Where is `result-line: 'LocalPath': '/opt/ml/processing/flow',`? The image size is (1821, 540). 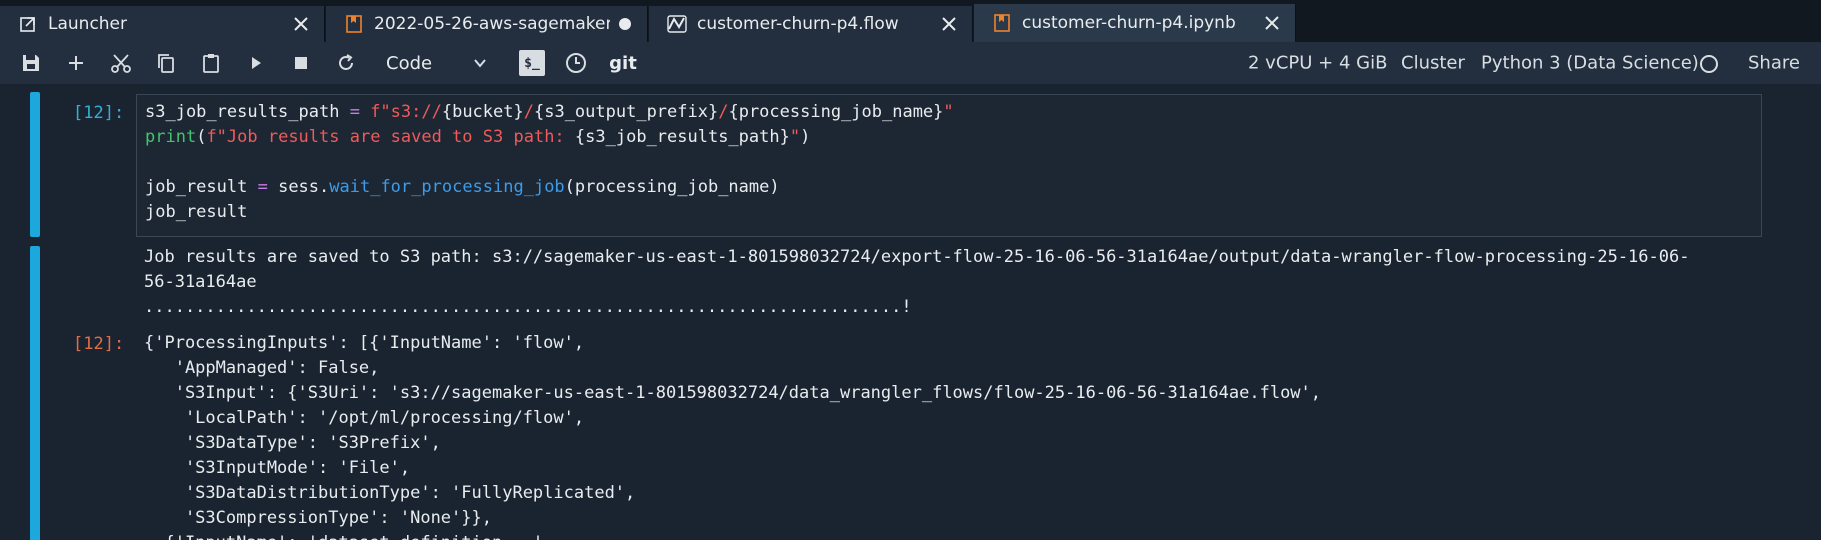
result-line: 'LocalPath': '/opt/ml/processing/flow', is located at coordinates (364, 418).